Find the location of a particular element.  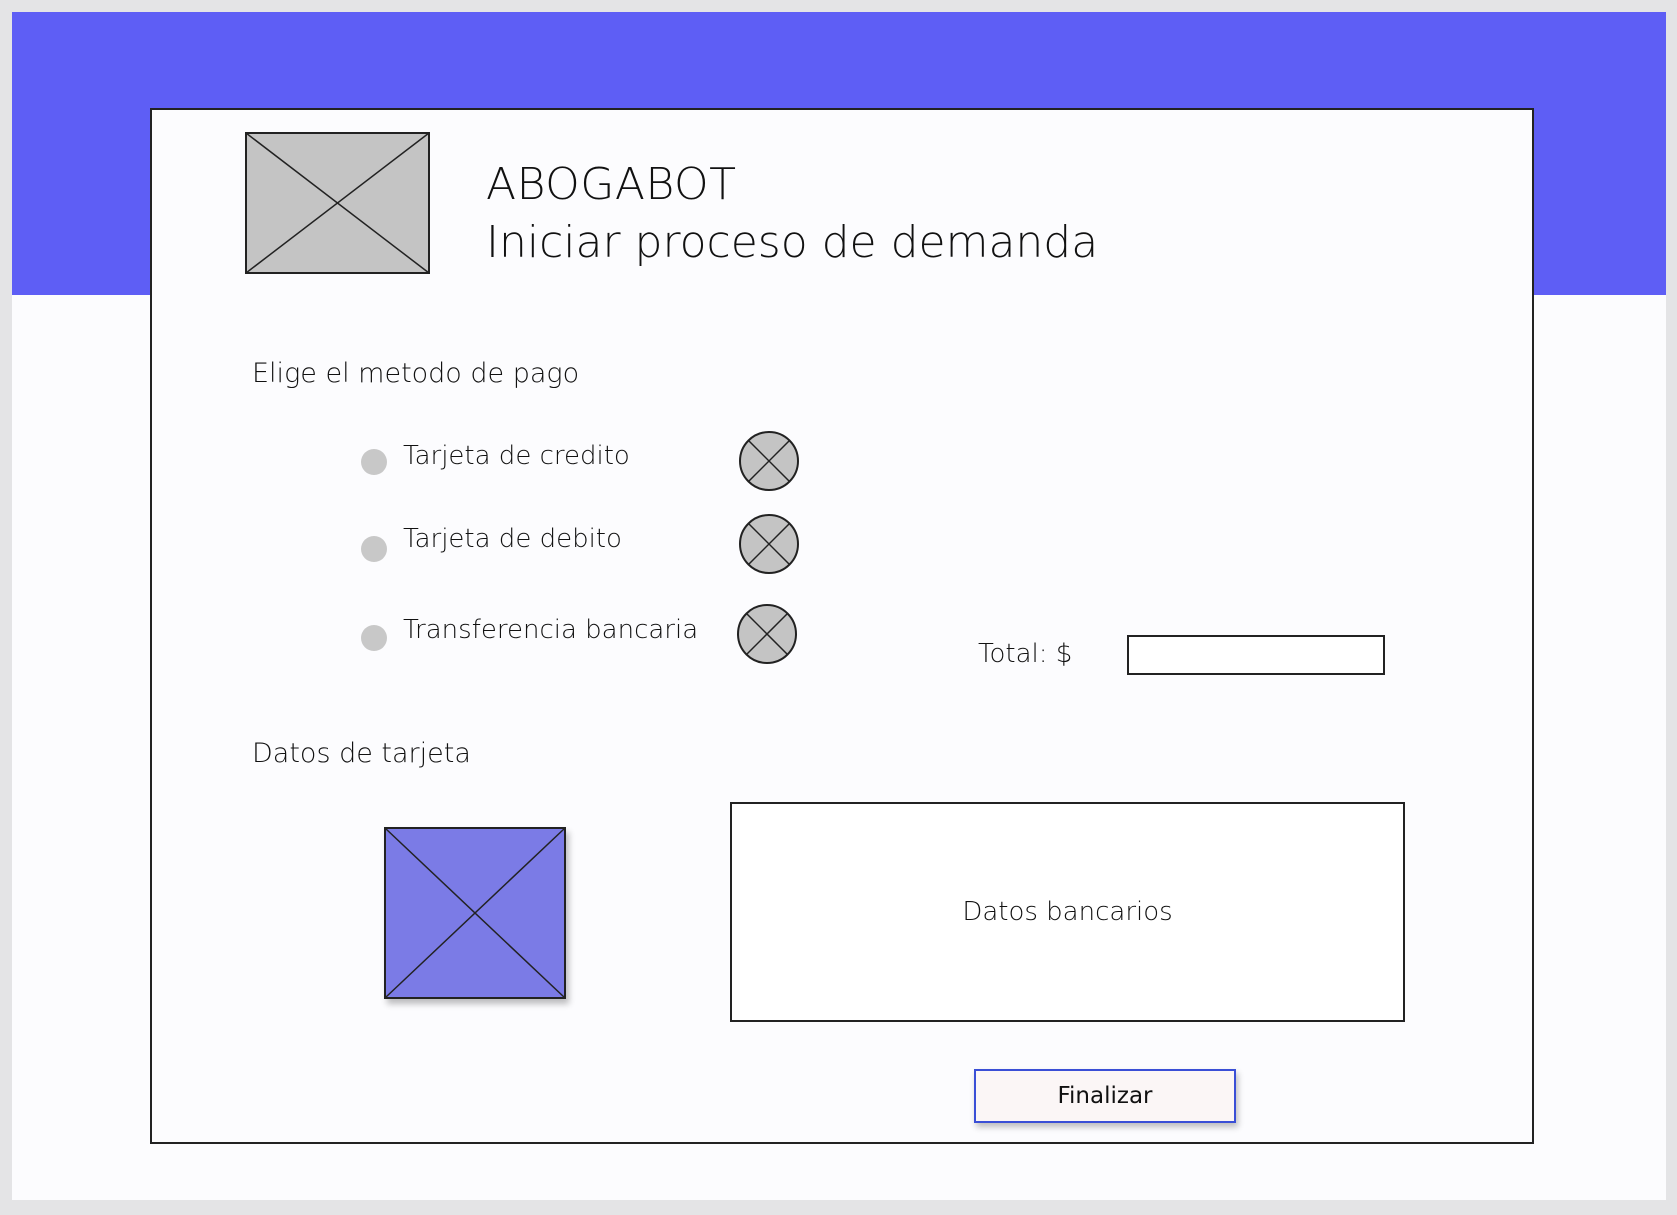

radio-credit-card is located at coordinates (374, 462).